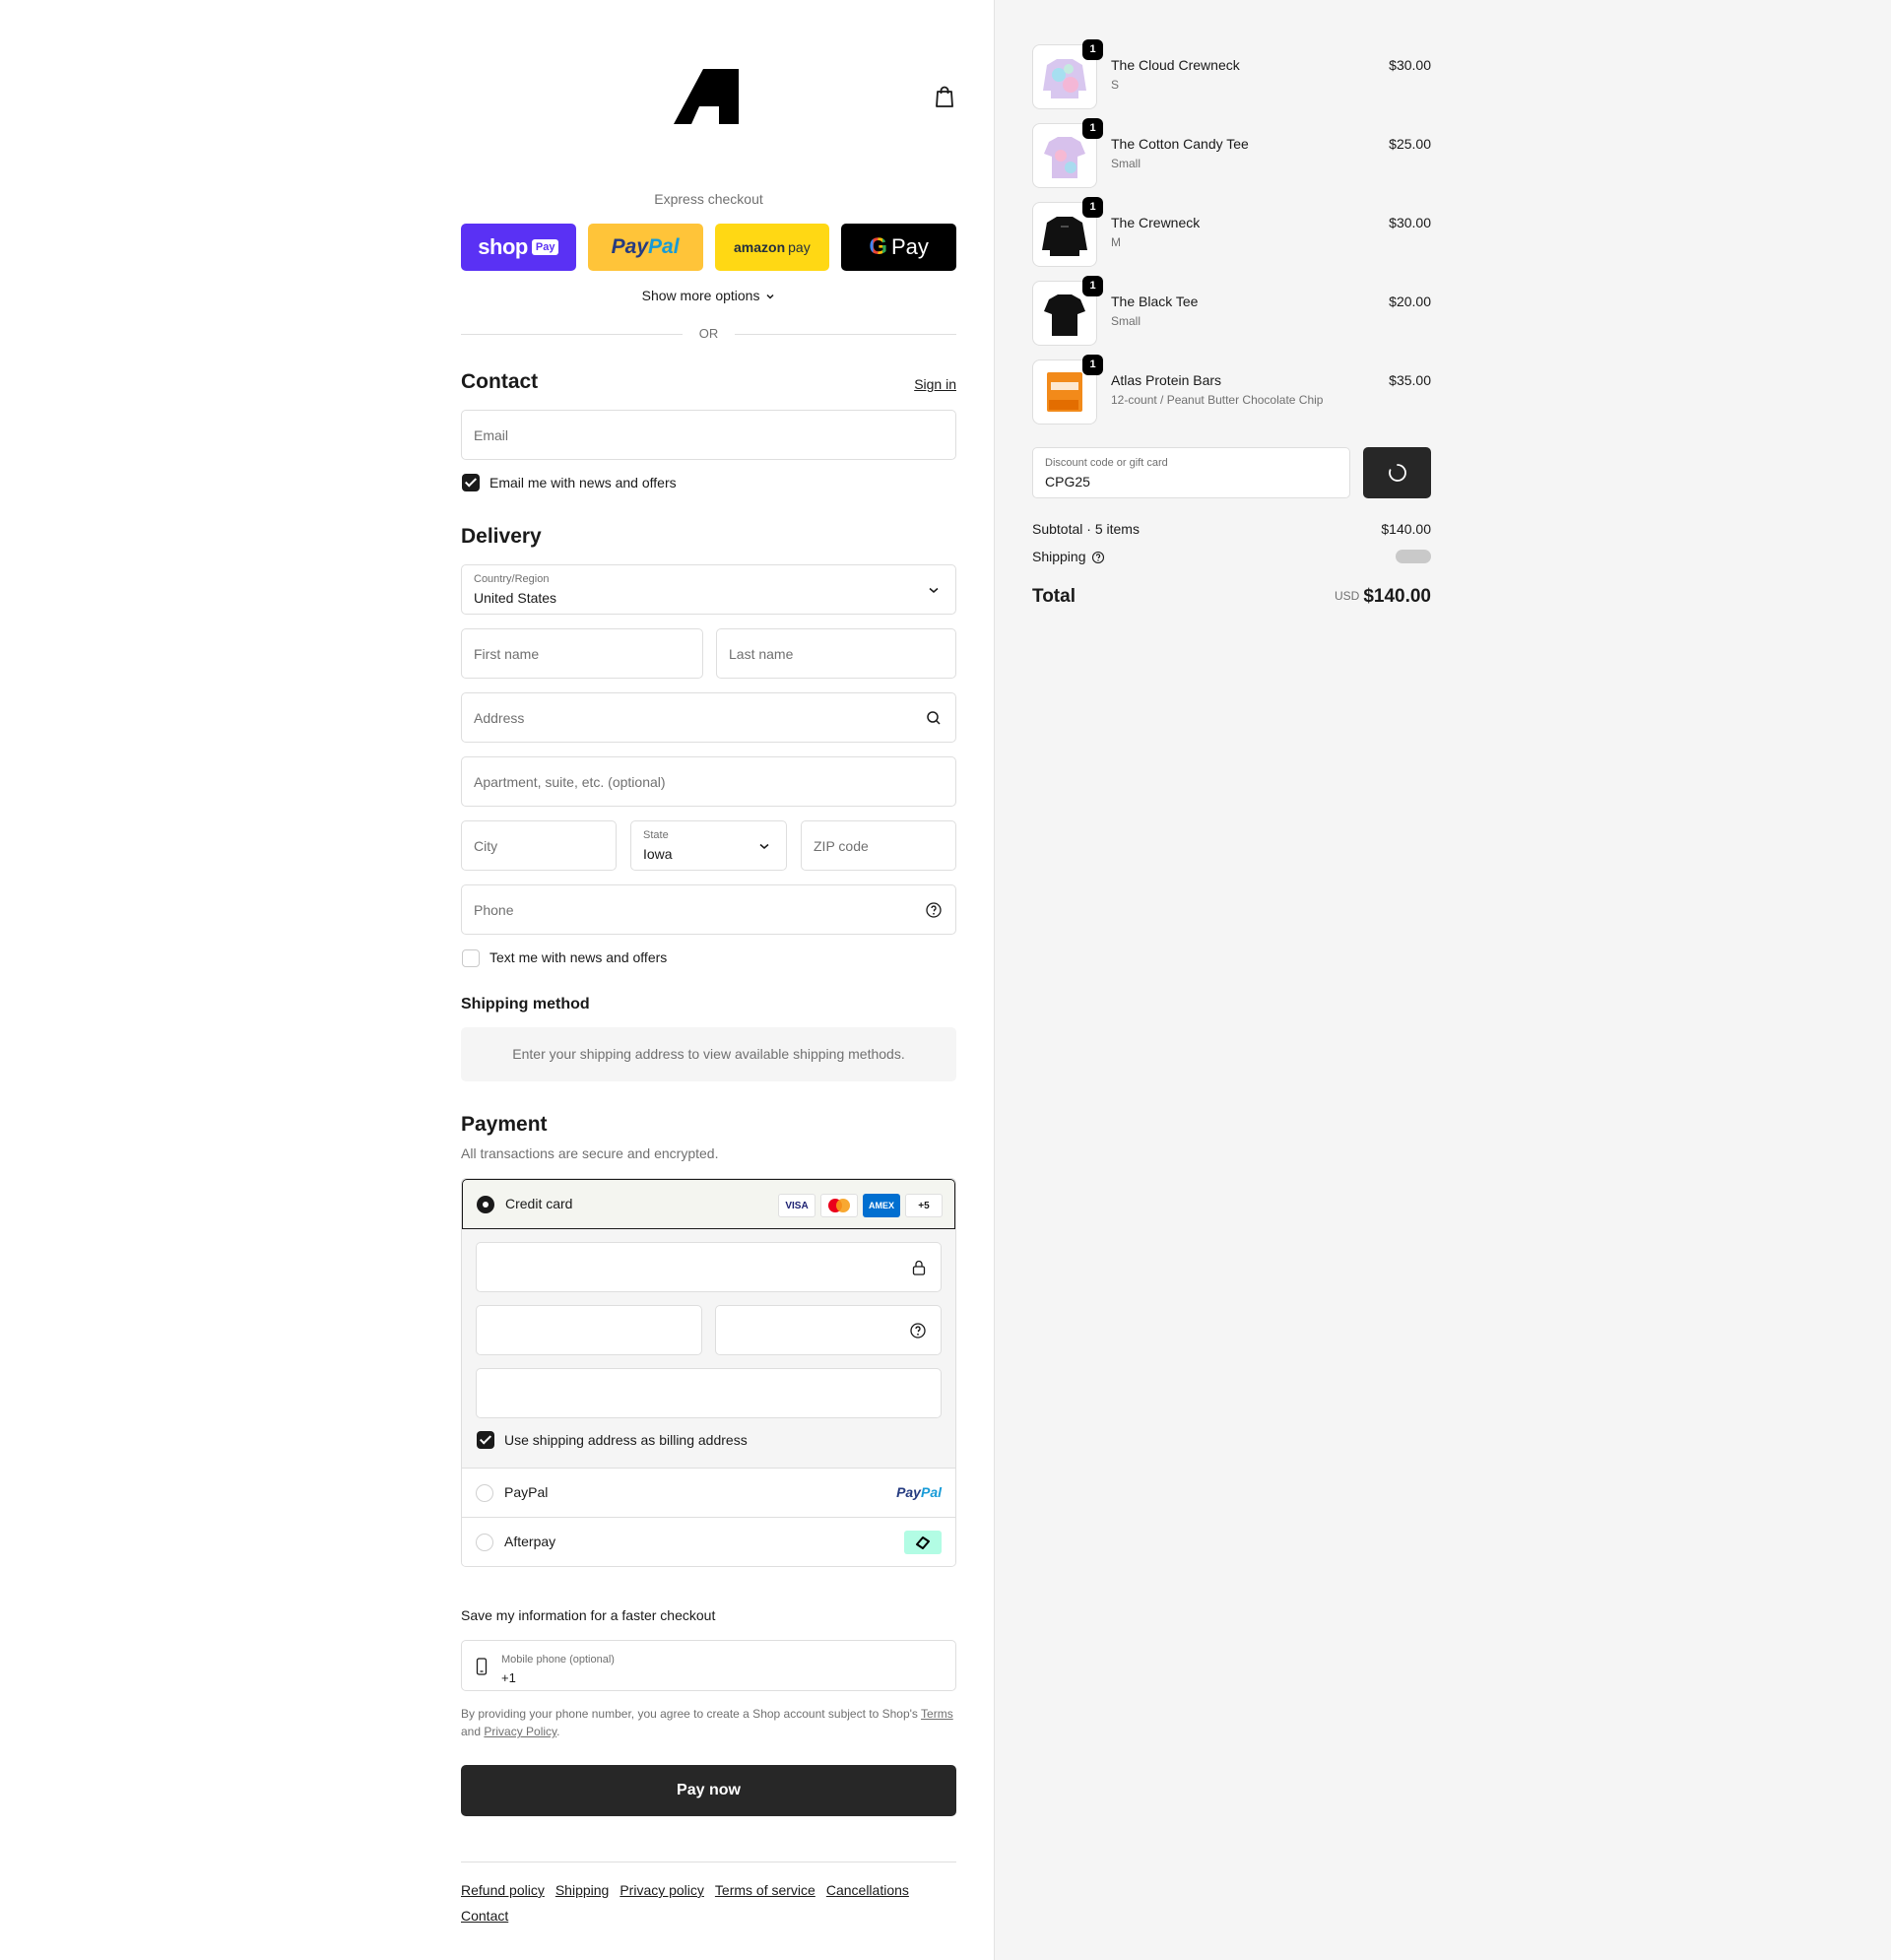  Describe the element at coordinates (799, 247) in the screenshot. I see `amazon-pay-text: pay` at that location.